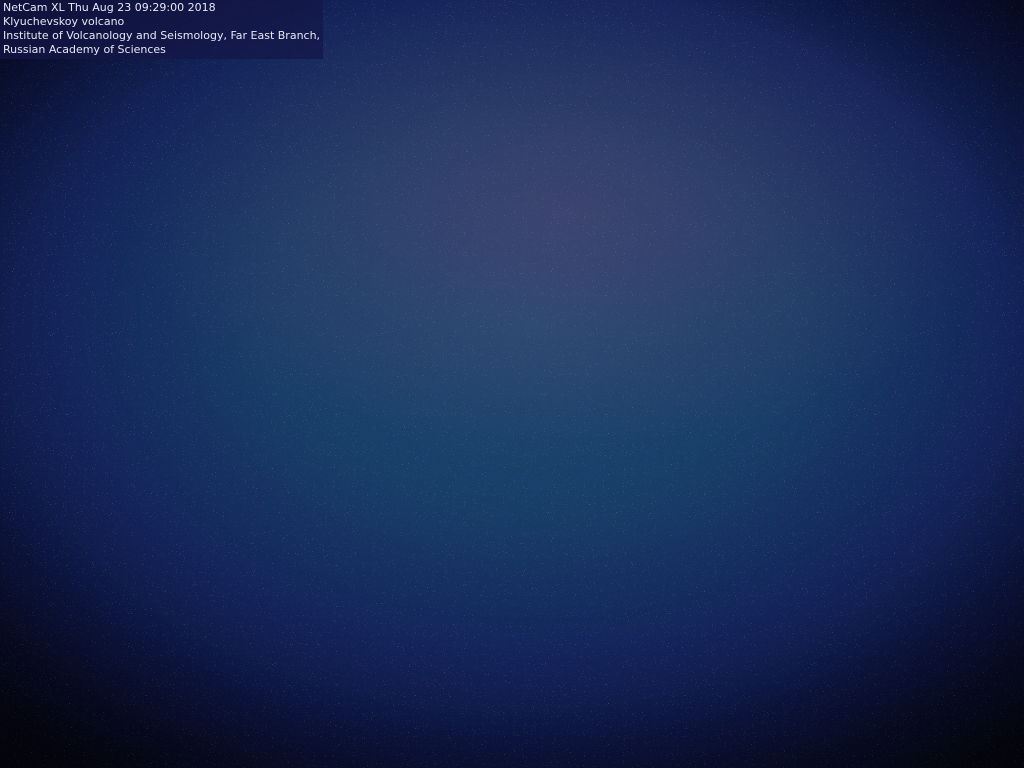 This screenshot has width=1024, height=768. What do you see at coordinates (64, 21) in the screenshot?
I see `location-name: Klyuchevskoy volcano` at bounding box center [64, 21].